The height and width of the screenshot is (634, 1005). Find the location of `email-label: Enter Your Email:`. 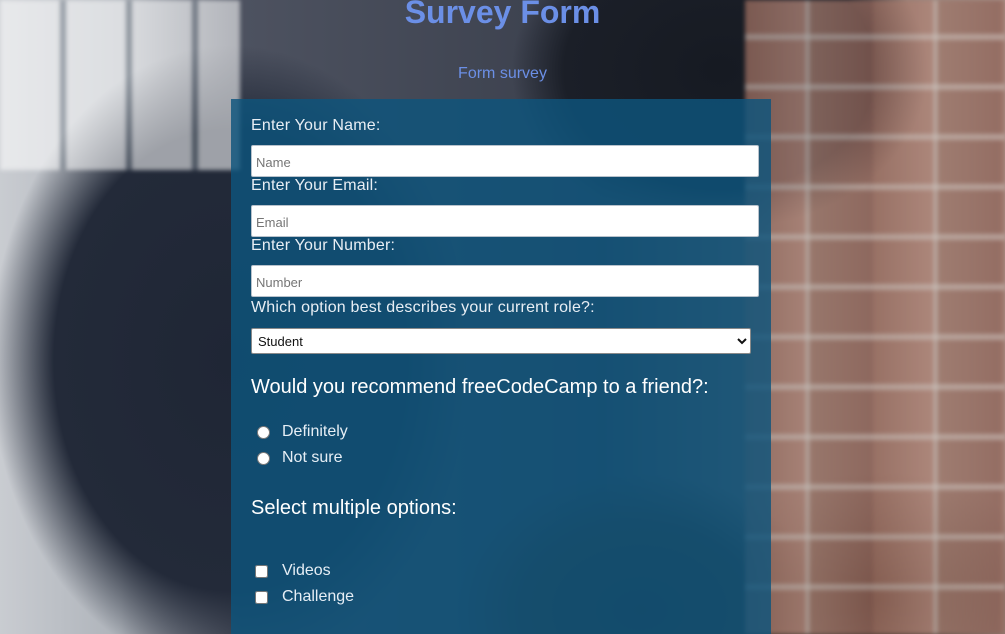

email-label: Enter Your Email: is located at coordinates (315, 185).